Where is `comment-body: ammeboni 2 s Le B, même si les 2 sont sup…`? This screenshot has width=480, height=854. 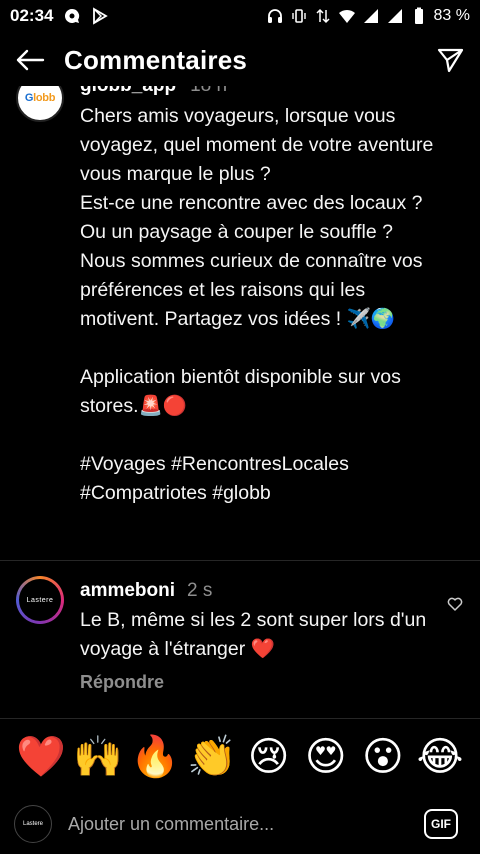 comment-body: ammeboni 2 s Le B, même si les 2 sont sup… is located at coordinates (255, 635).